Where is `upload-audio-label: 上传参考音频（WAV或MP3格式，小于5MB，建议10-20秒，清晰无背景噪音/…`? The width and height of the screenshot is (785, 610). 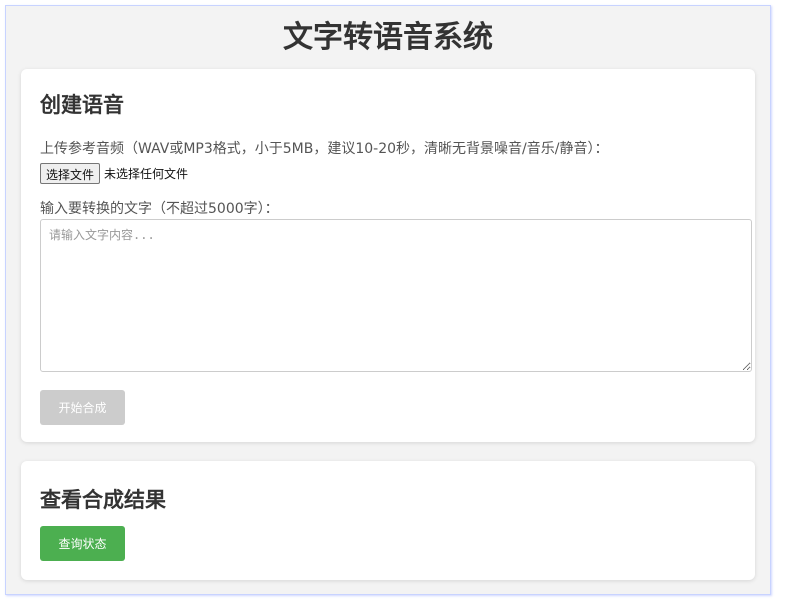
upload-audio-label: 上传参考音频（WAV或MP3格式，小于5MB，建议10-20秒，清晰无背景噪音/… is located at coordinates (324, 149).